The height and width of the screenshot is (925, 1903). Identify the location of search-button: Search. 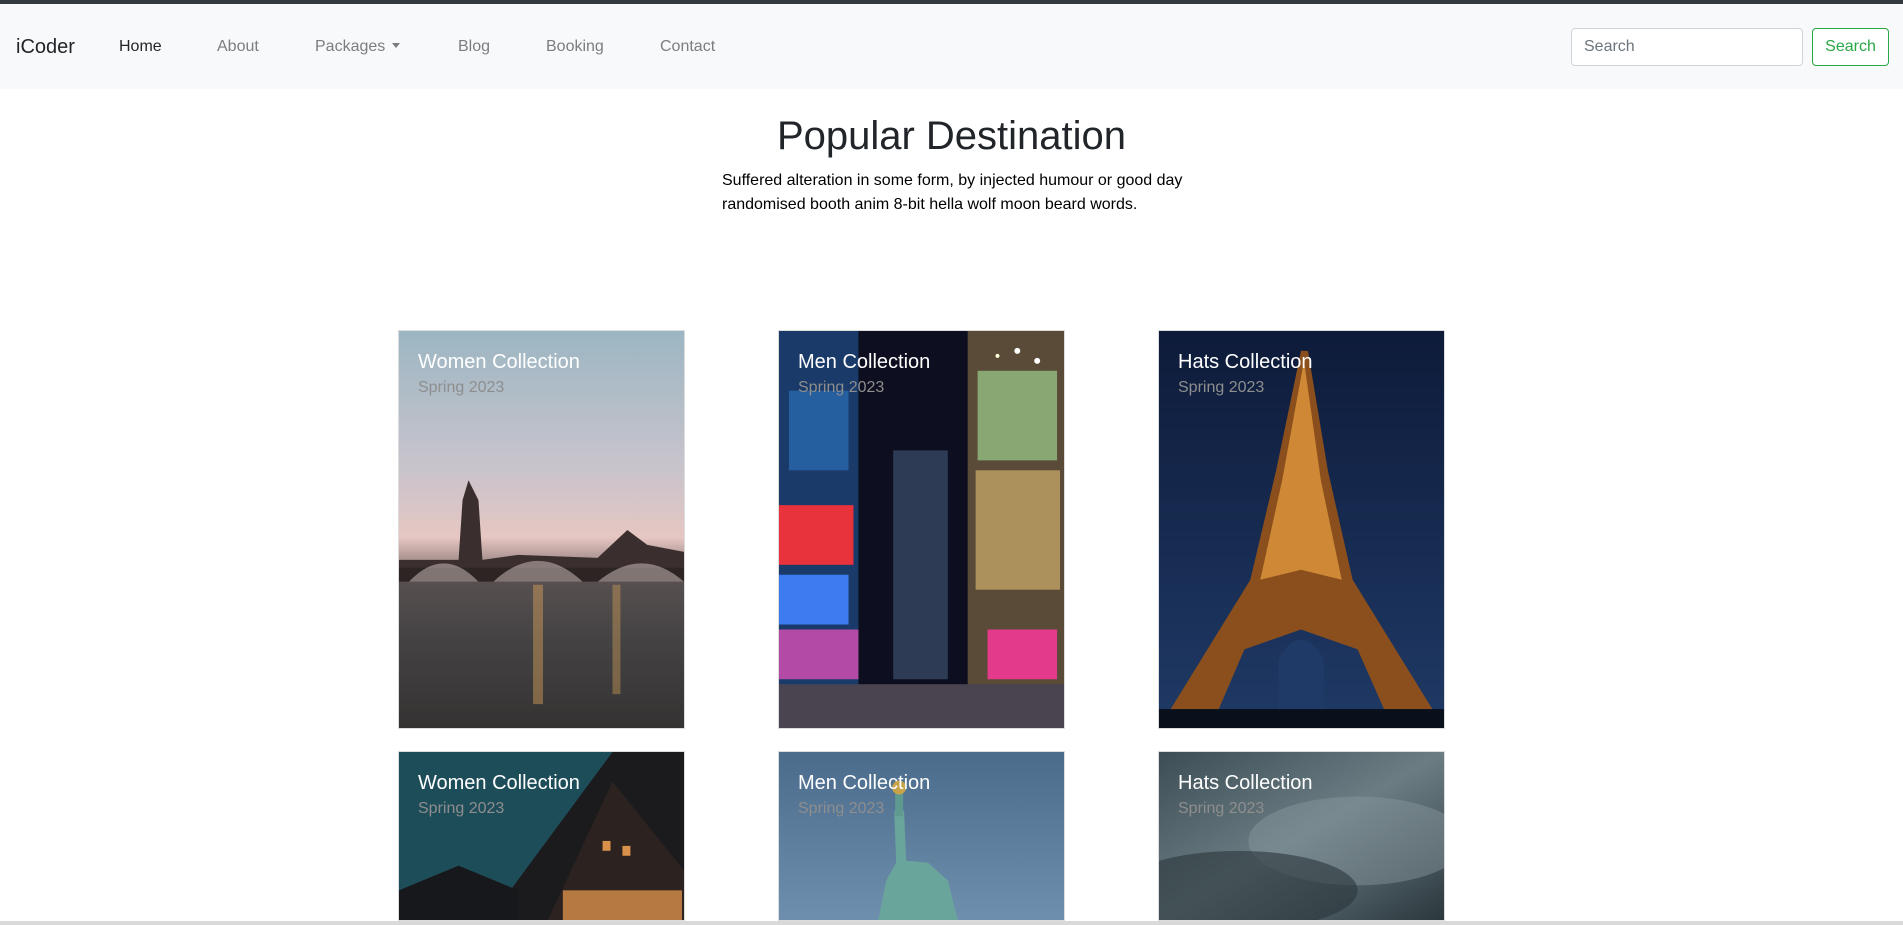
(1850, 47).